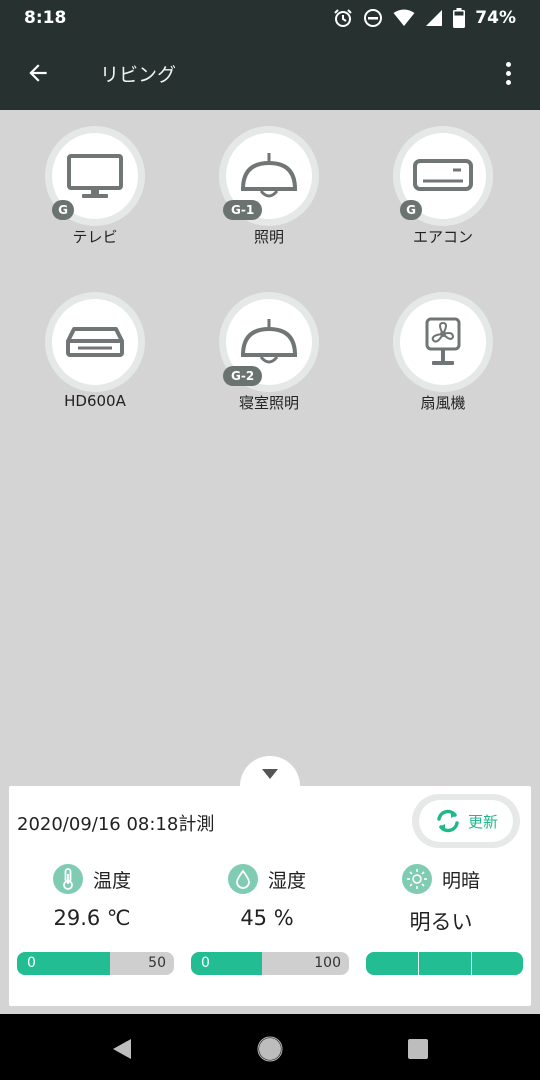 The image size is (540, 1080). Describe the element at coordinates (466, 821) in the screenshot. I see `refresh-button: 更新` at that location.